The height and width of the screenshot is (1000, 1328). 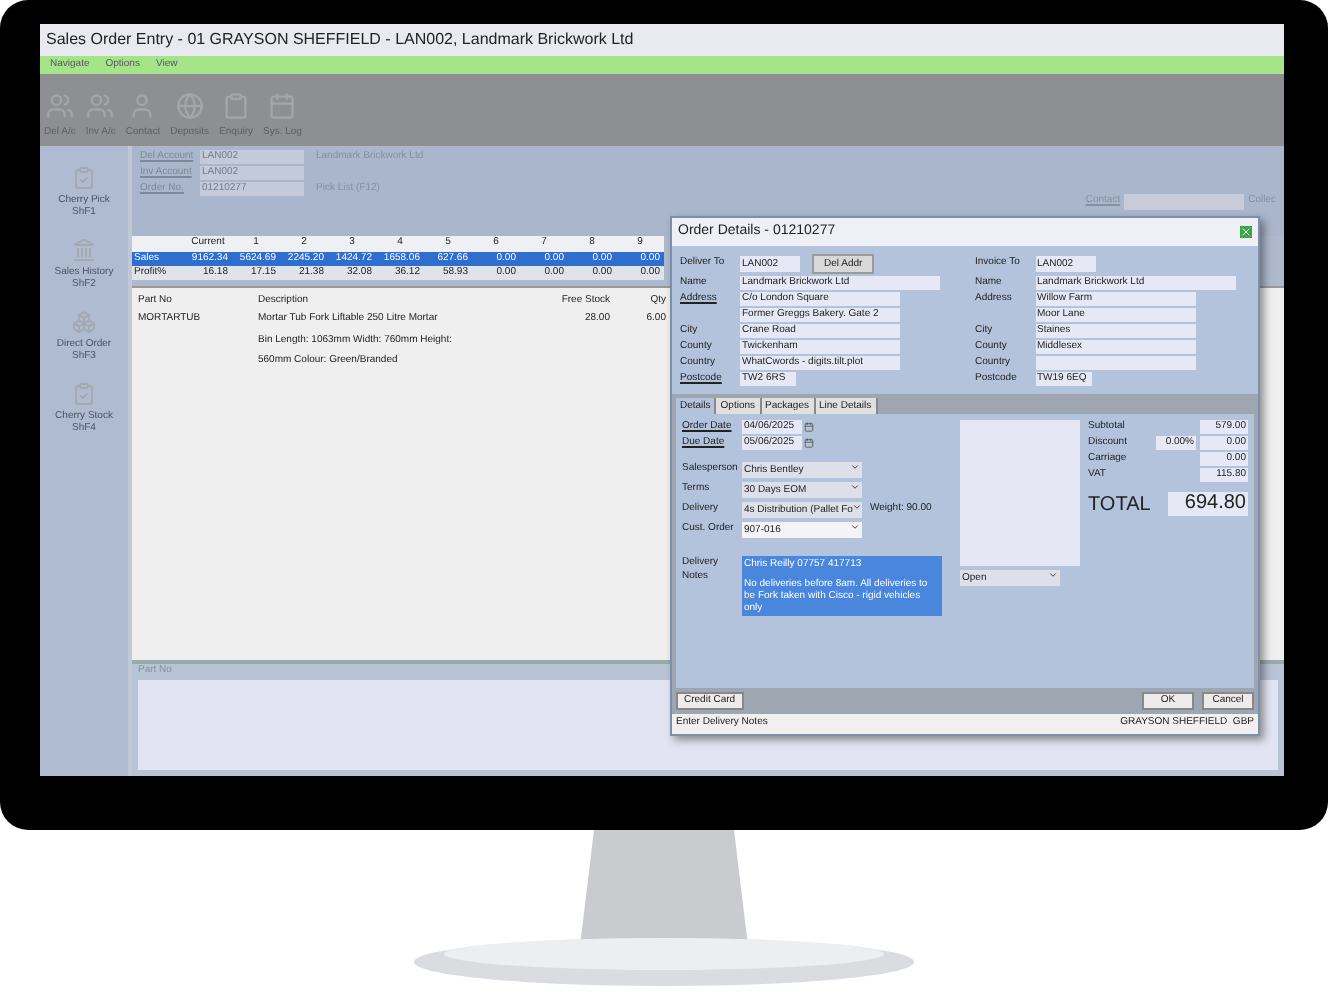 What do you see at coordinates (236, 105) in the screenshot?
I see `clipboard-icon` at bounding box center [236, 105].